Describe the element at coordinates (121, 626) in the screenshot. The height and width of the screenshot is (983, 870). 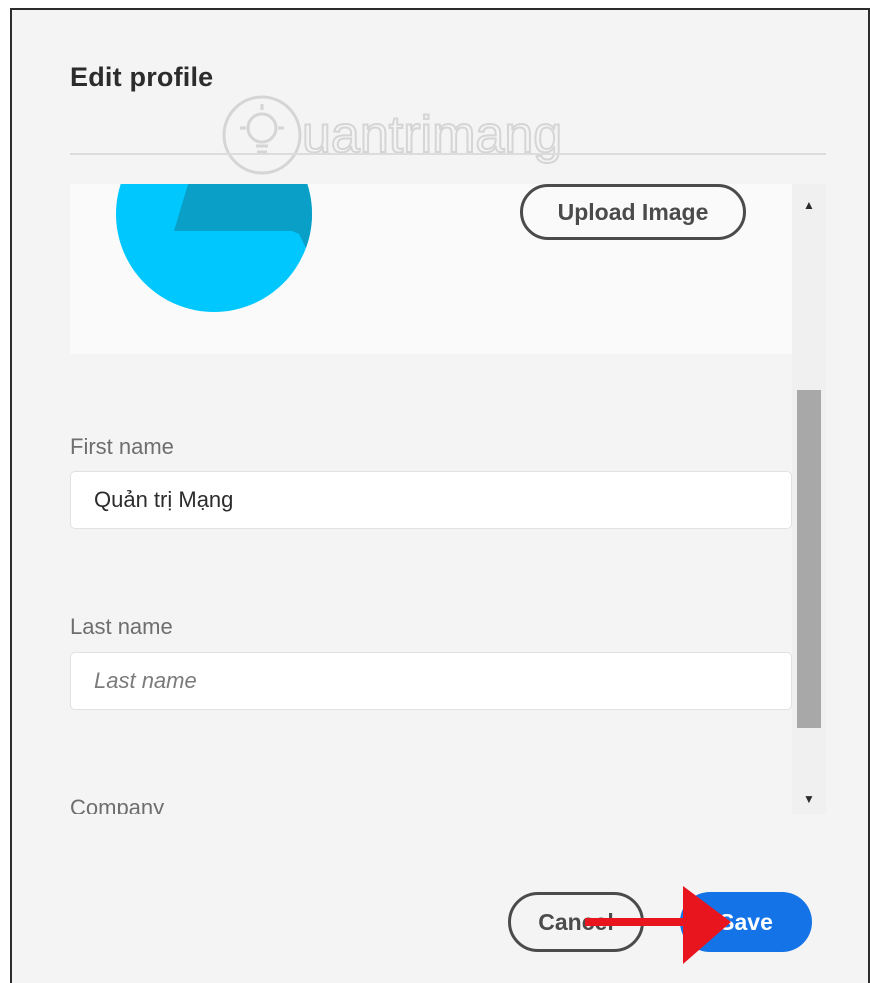
I see `last-name-label: Last name` at that location.